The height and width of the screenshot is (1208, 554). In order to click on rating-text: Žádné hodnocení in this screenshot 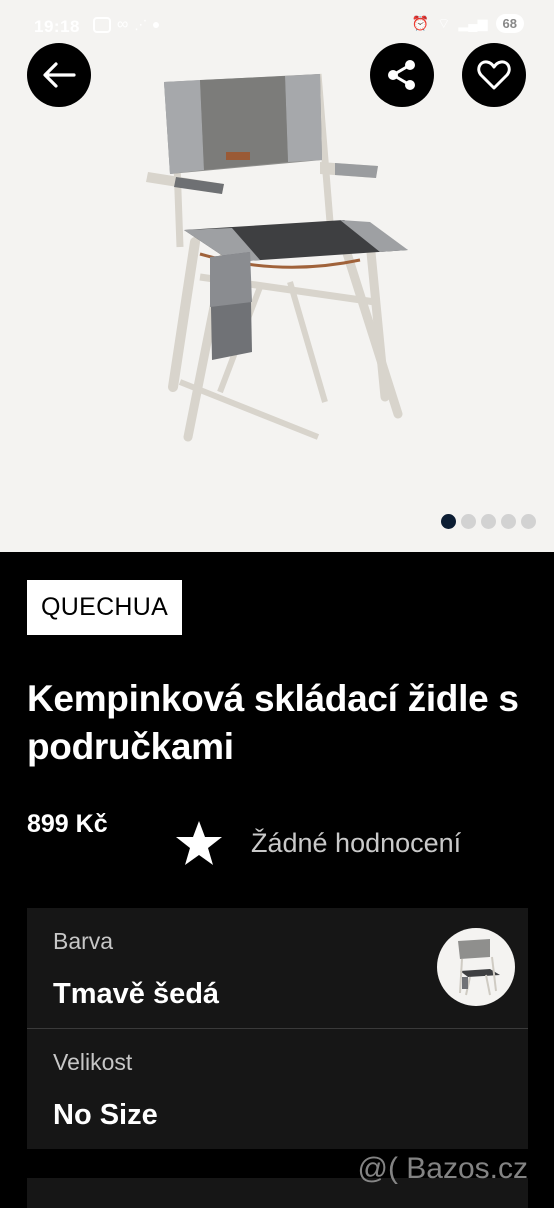, I will do `click(356, 842)`.